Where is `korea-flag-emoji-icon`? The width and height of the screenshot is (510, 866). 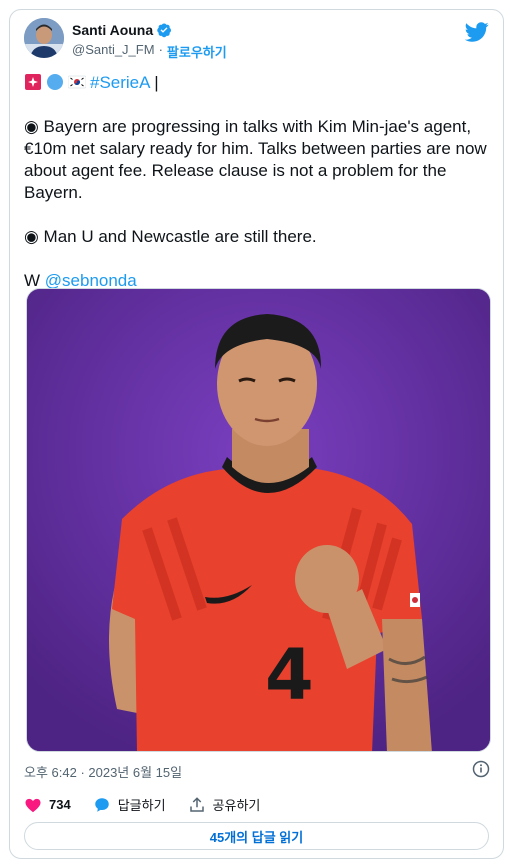
korea-flag-emoji-icon is located at coordinates (77, 82).